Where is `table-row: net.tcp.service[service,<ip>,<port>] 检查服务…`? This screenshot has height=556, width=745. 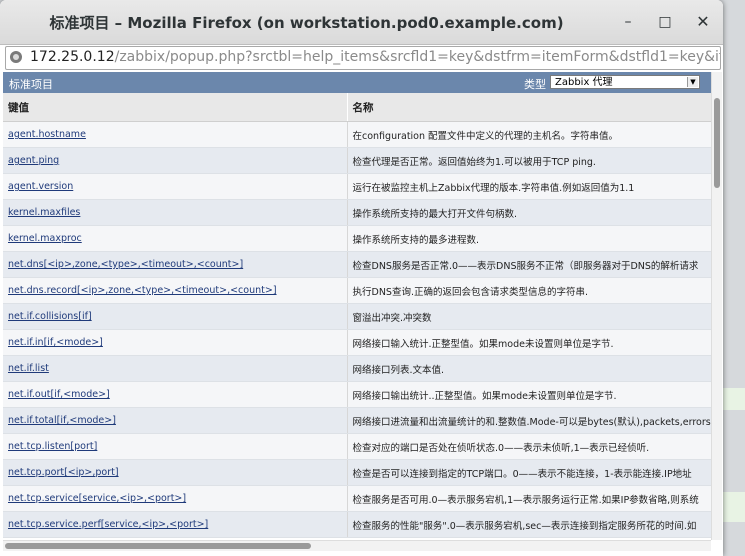
table-row: net.tcp.service[service,<ip>,<port>] 检查服务… is located at coordinates (357, 498).